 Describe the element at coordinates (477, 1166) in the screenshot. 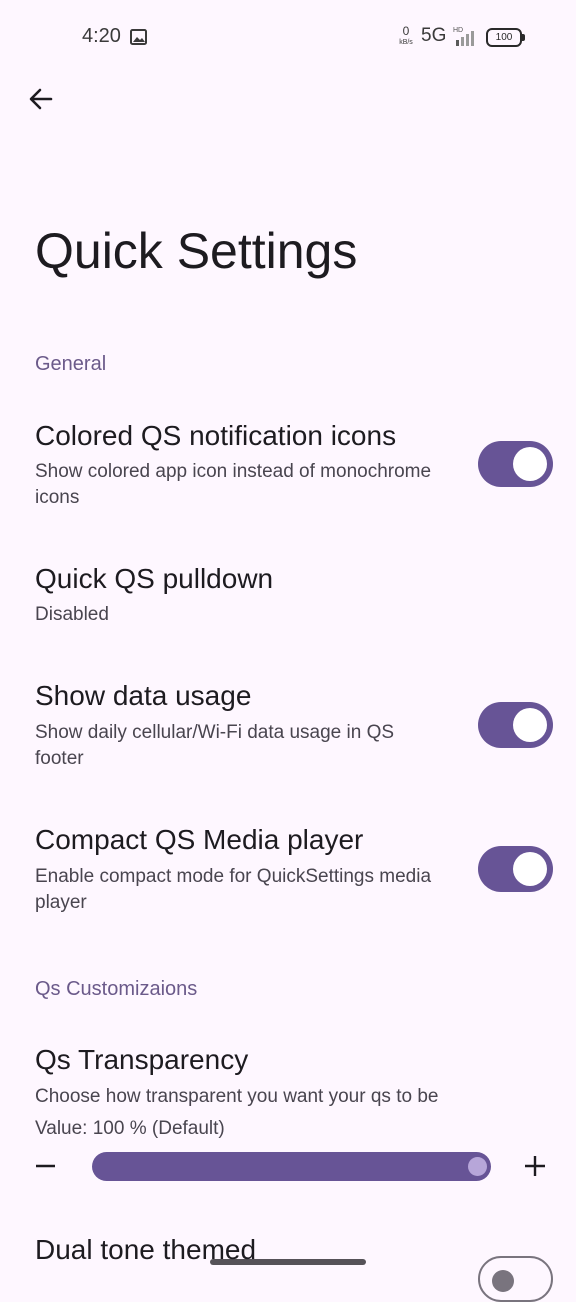

I see `slider-thumb` at that location.